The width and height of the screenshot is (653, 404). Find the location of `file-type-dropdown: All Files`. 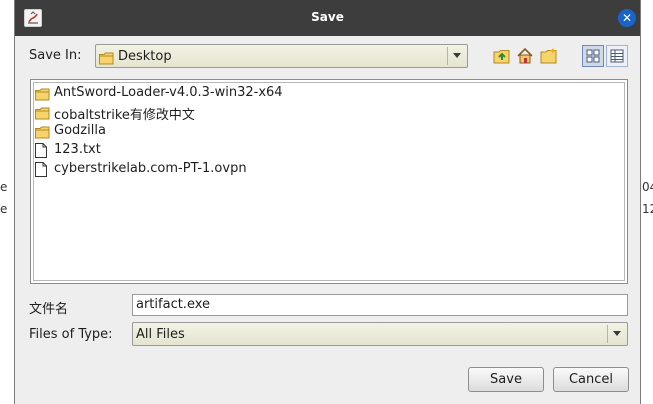

file-type-dropdown: All Files is located at coordinates (380, 334).